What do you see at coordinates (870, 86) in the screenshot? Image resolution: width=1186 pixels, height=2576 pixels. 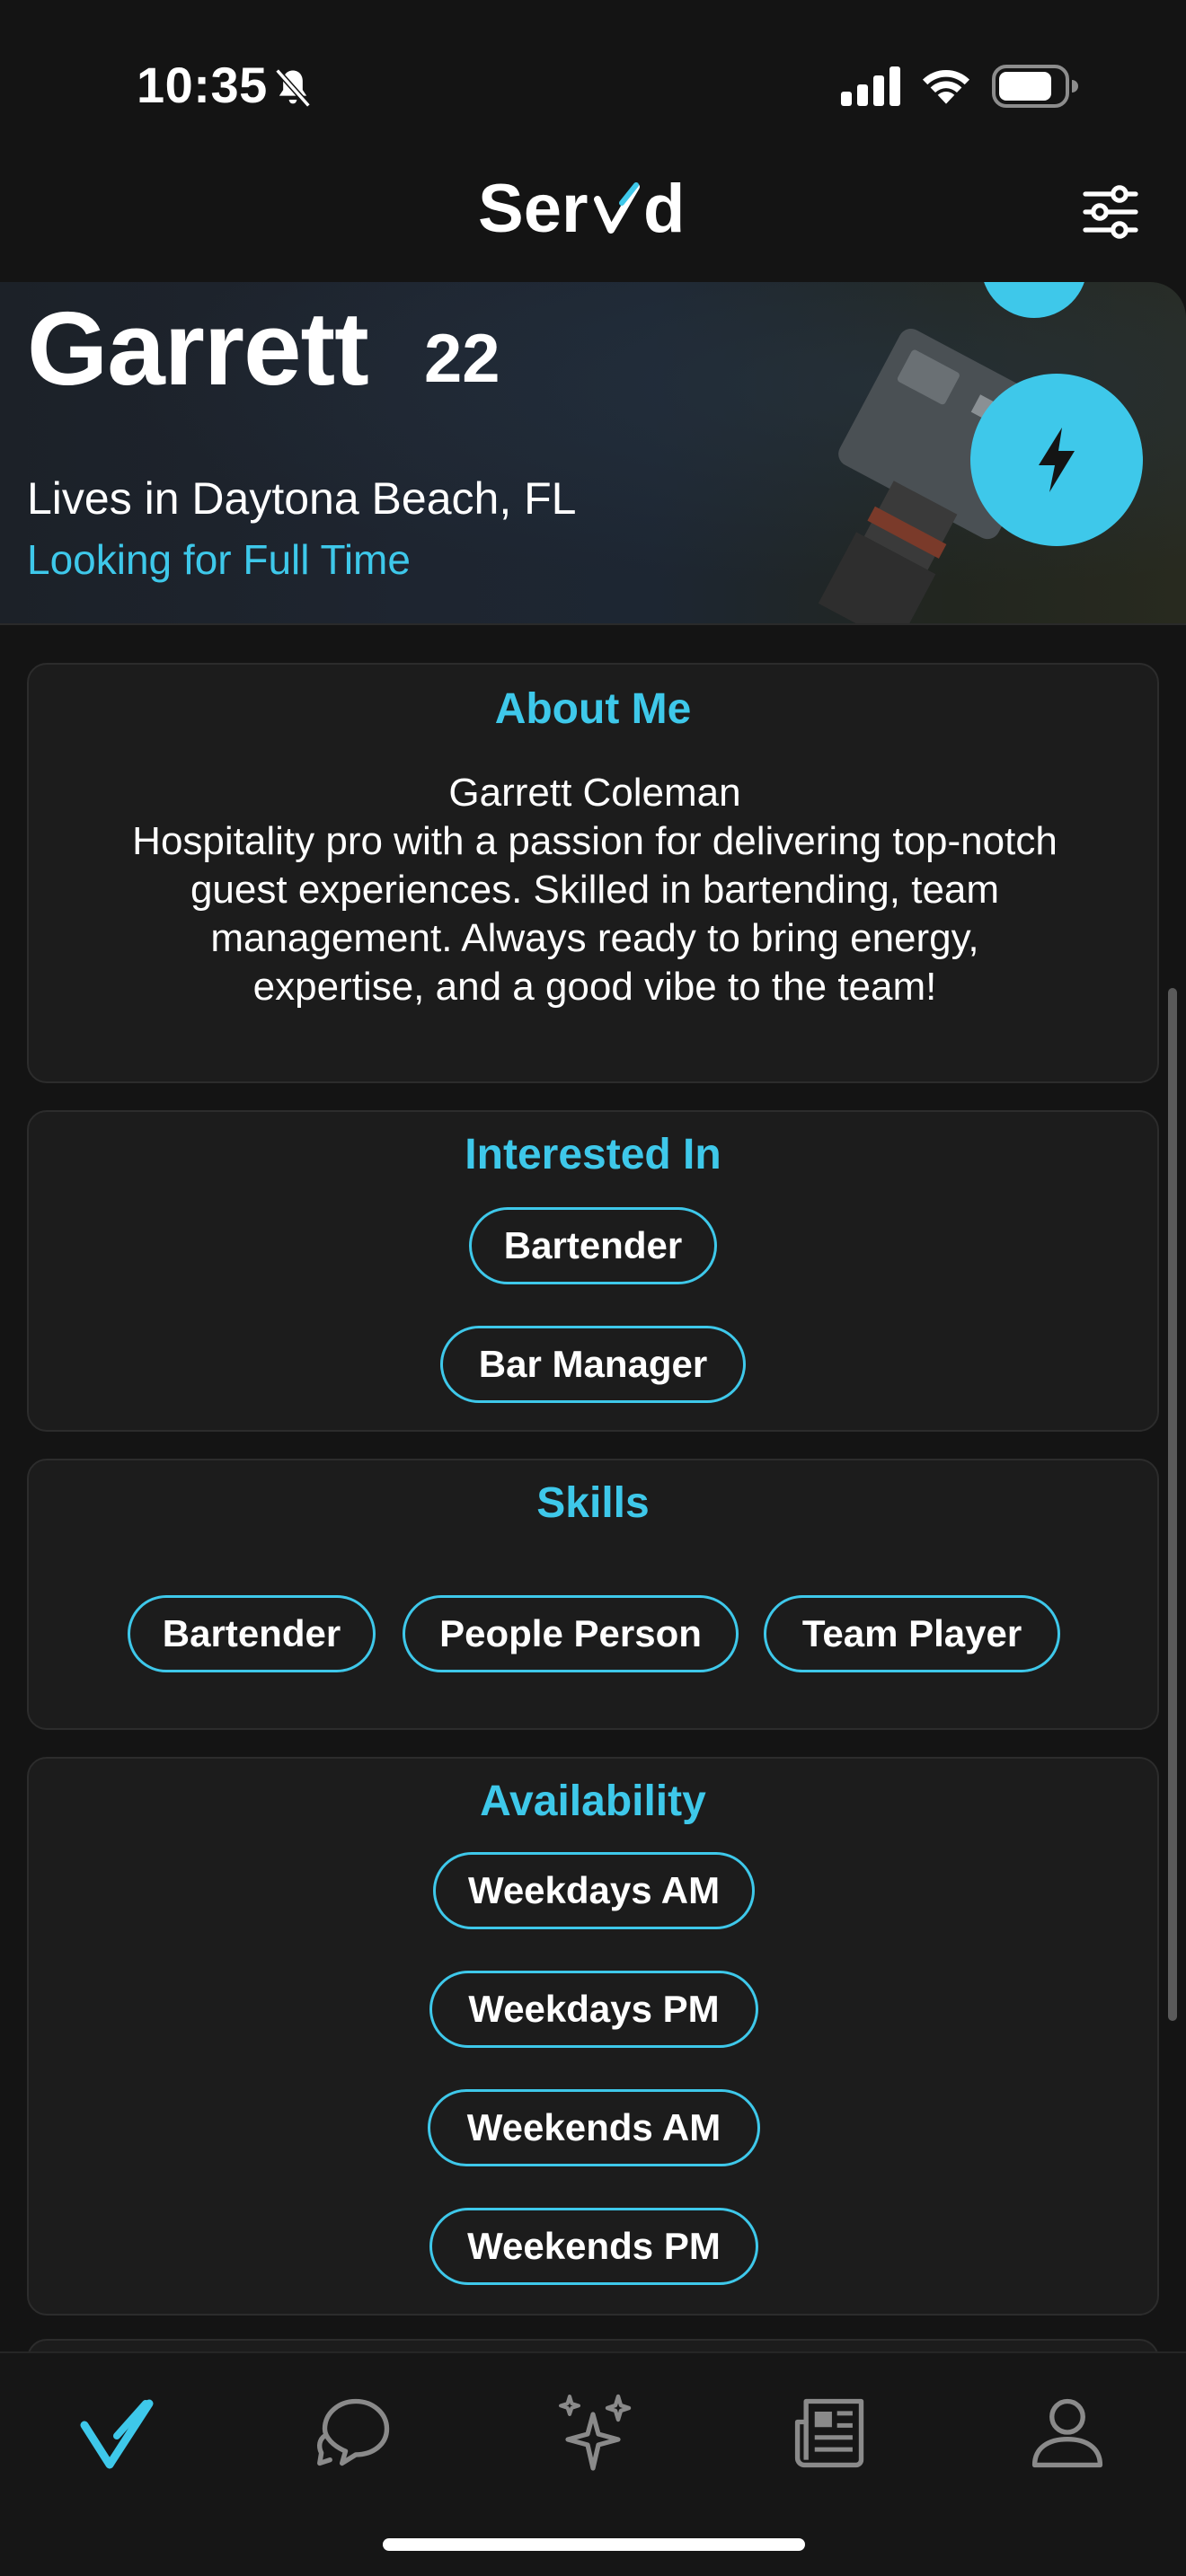 I see `cellular-signal-icon` at bounding box center [870, 86].